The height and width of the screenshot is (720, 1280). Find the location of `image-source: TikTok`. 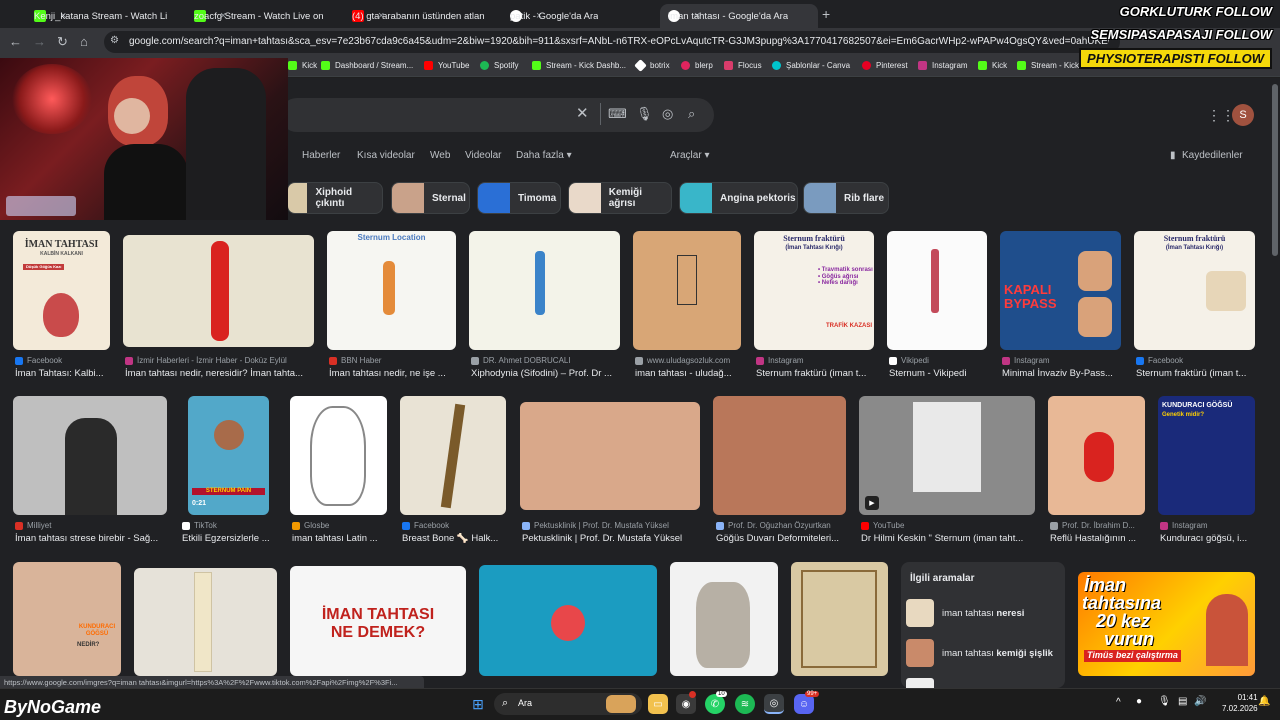

image-source: TikTok is located at coordinates (229, 525).